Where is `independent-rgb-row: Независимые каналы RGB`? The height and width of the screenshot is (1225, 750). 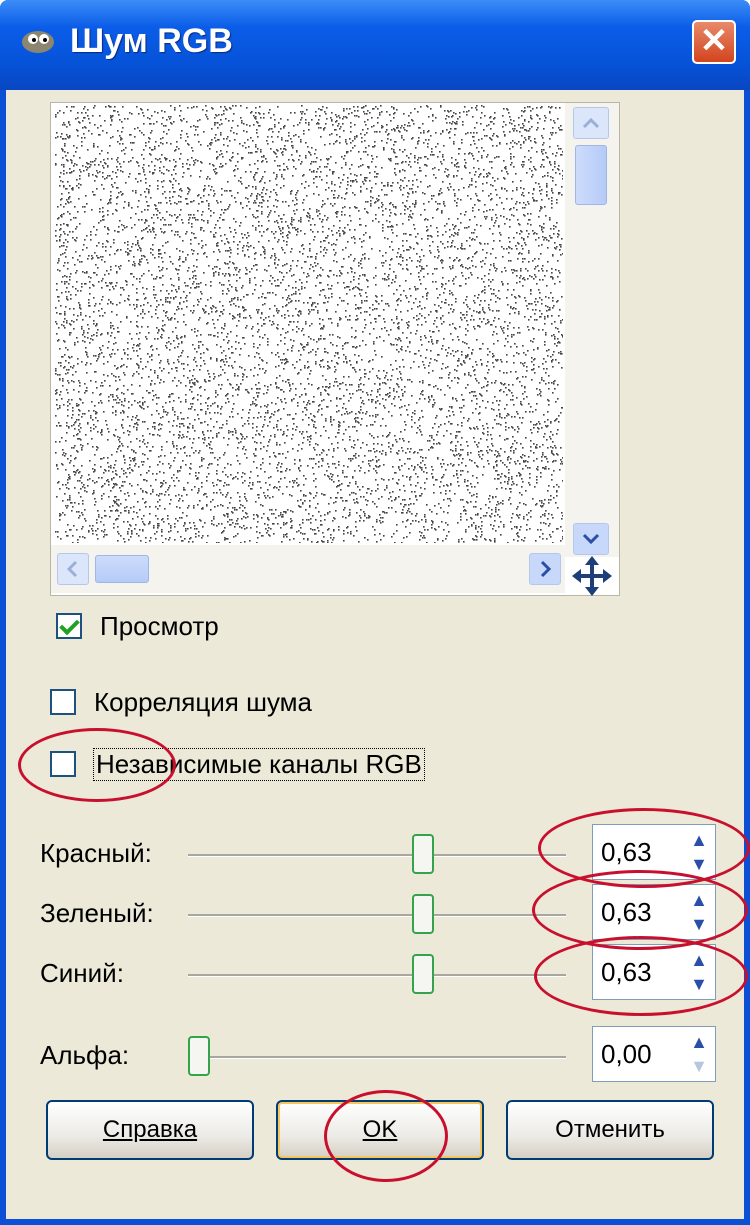 independent-rgb-row: Независимые каналы RGB is located at coordinates (237, 764).